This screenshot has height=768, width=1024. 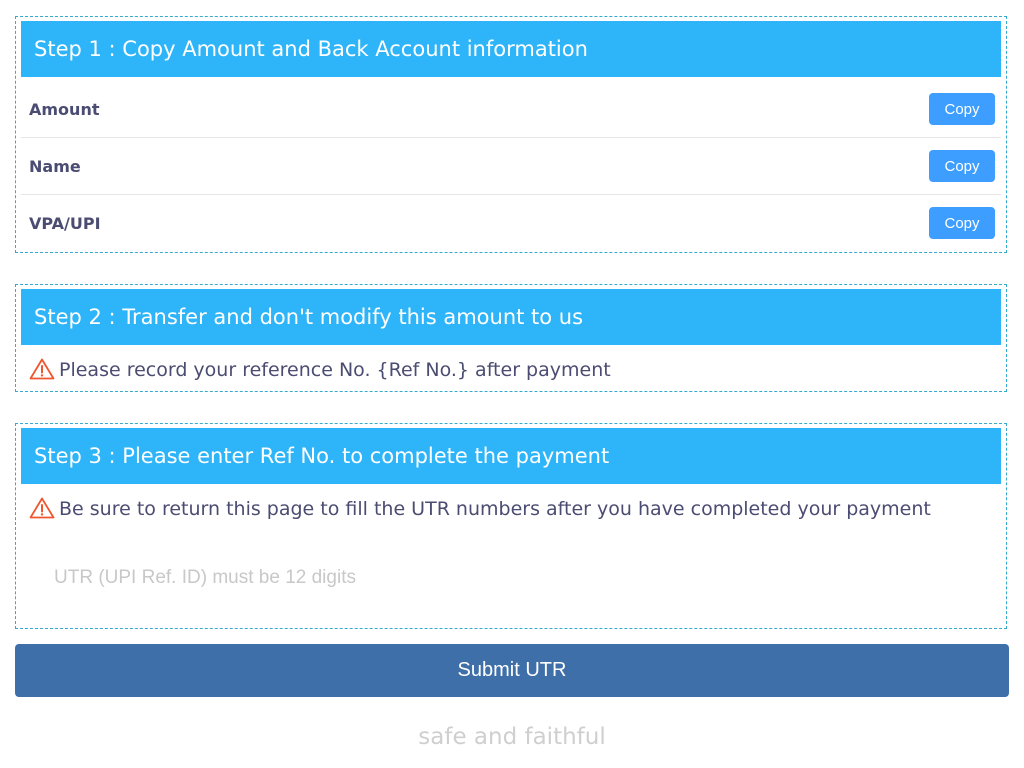 I want to click on vpa-upi-row: VPA/UPI Copy, so click(x=511, y=223).